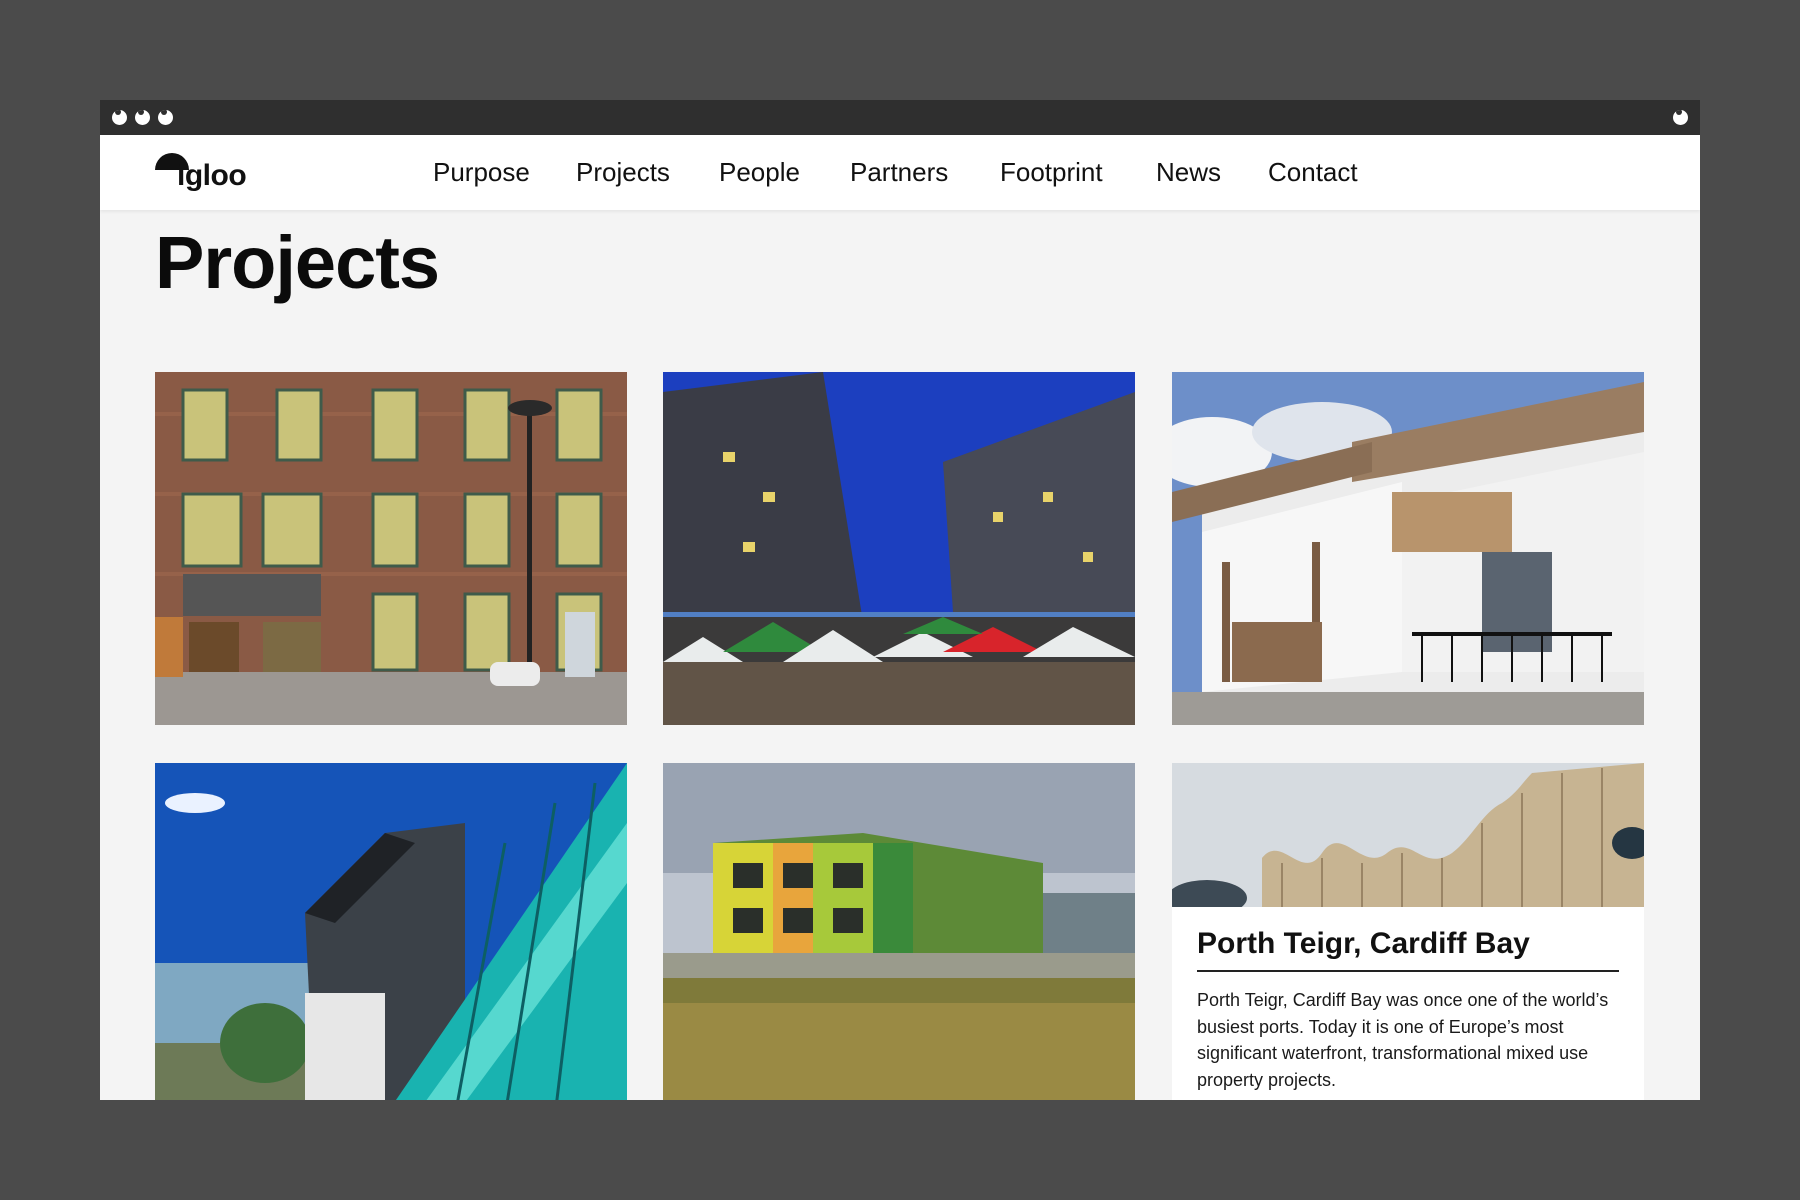  I want to click on project-card-brick-warehouse, so click(391, 548).